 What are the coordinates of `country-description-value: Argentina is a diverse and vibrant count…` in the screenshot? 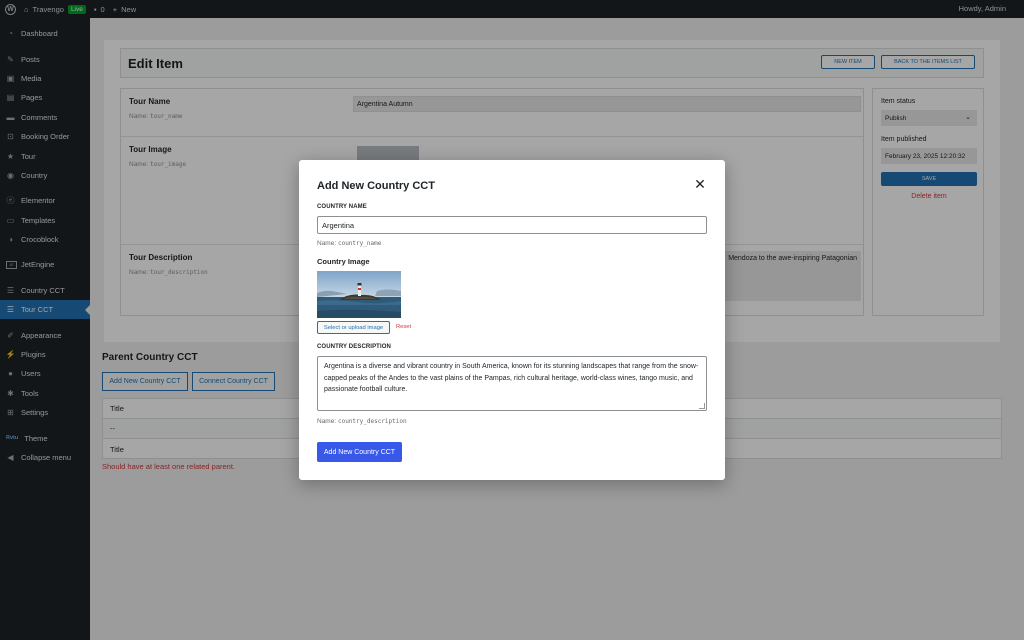 It's located at (511, 378).